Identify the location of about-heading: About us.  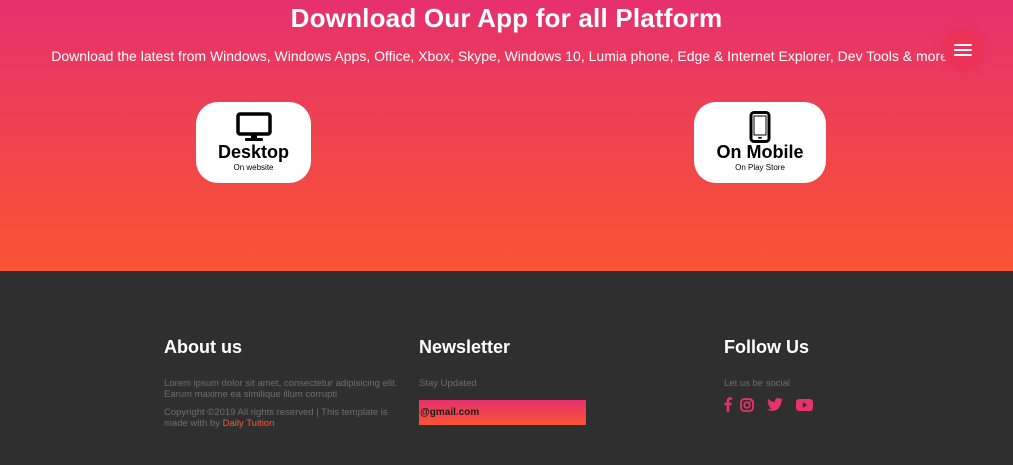
(203, 347).